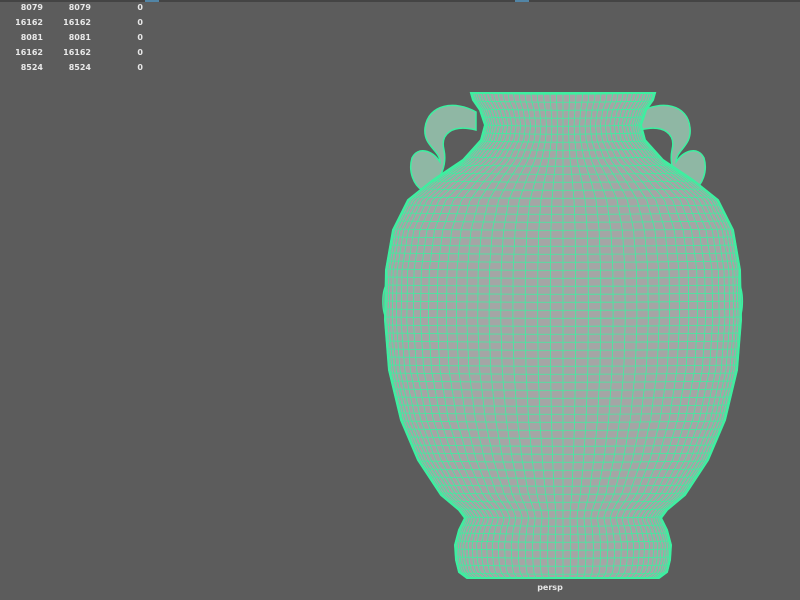 The image size is (800, 600). I want to click on camera-name-label: persp, so click(550, 587).